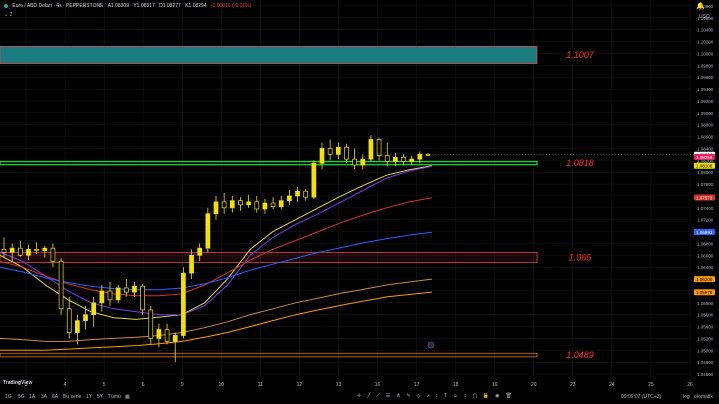 This screenshot has height=404, width=719. What do you see at coordinates (114, 397) in the screenshot?
I see `timeframe-tumu: Tümü` at bounding box center [114, 397].